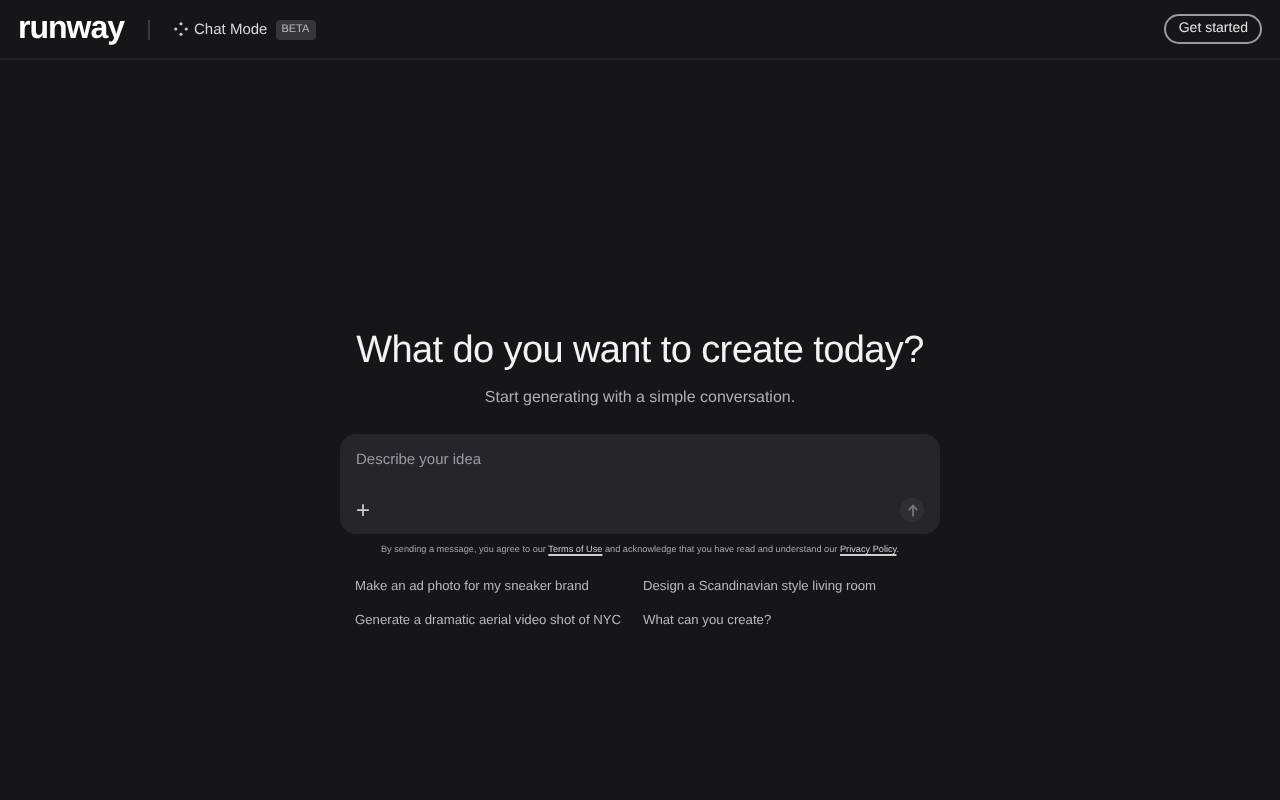  Describe the element at coordinates (71, 29) in the screenshot. I see `runway-logo: runway` at that location.